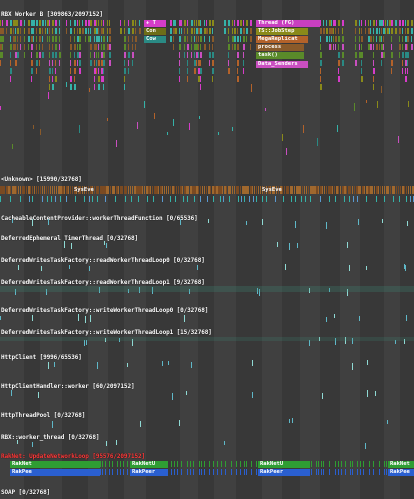  Describe the element at coordinates (155, 39) in the screenshot. I see `event-cow: Cow` at that location.